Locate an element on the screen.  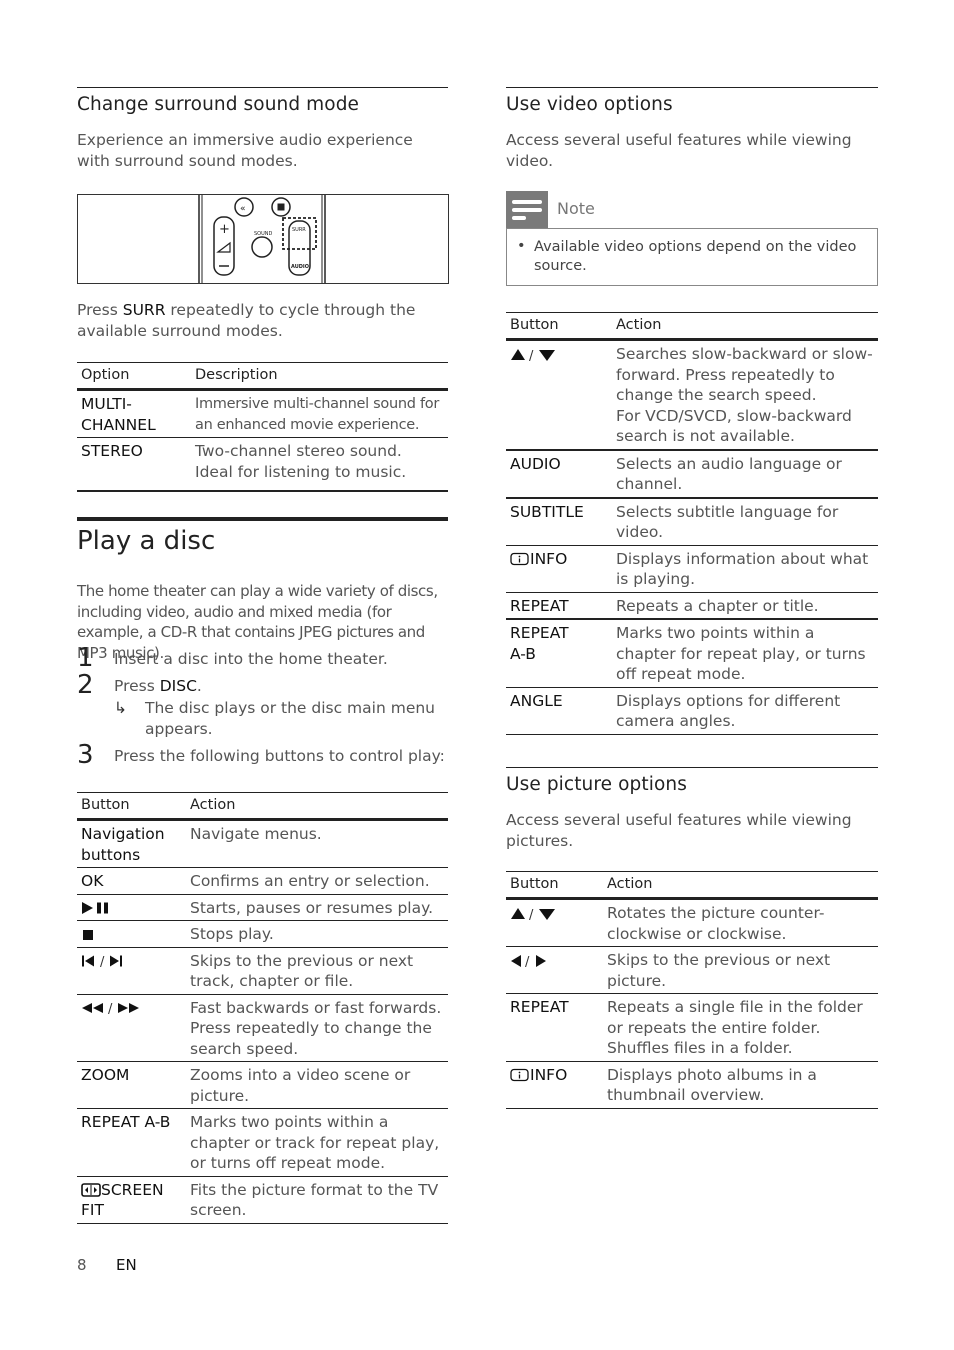
note-label: Note is located at coordinates (576, 208).